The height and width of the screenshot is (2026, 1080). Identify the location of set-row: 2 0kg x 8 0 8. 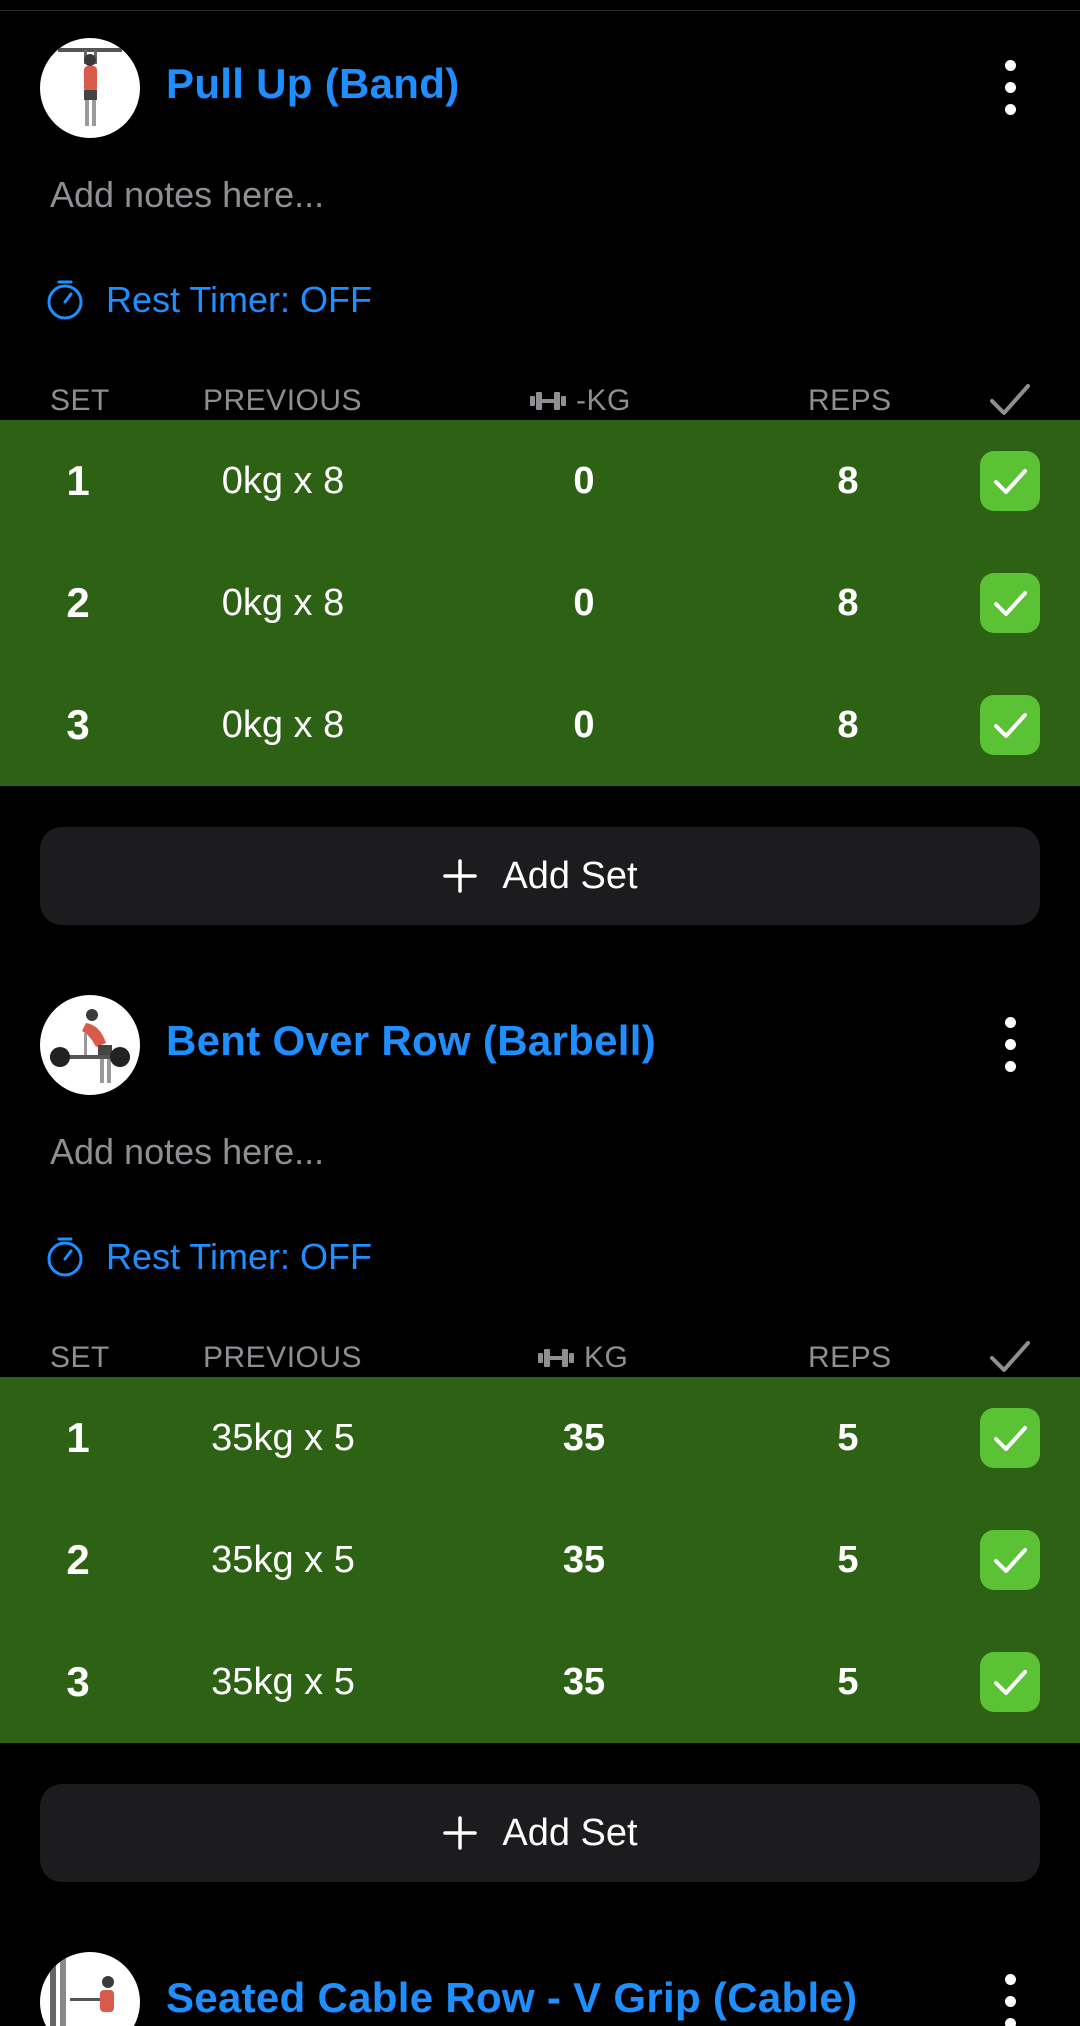
(540, 603).